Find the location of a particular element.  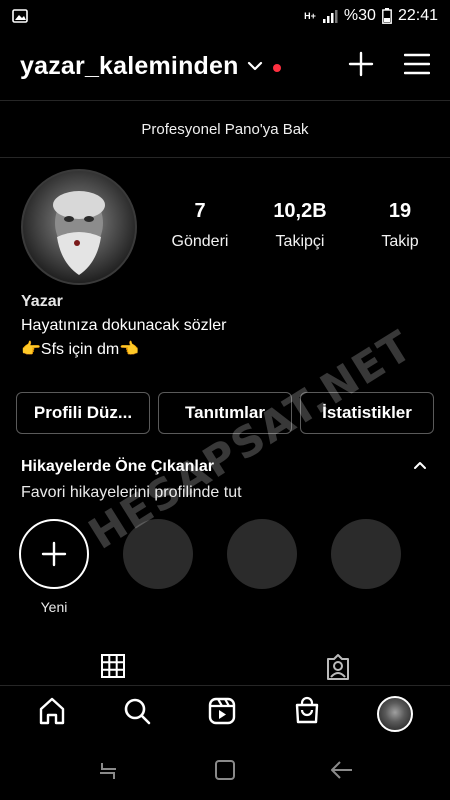

tab-tagged is located at coordinates (337, 669).